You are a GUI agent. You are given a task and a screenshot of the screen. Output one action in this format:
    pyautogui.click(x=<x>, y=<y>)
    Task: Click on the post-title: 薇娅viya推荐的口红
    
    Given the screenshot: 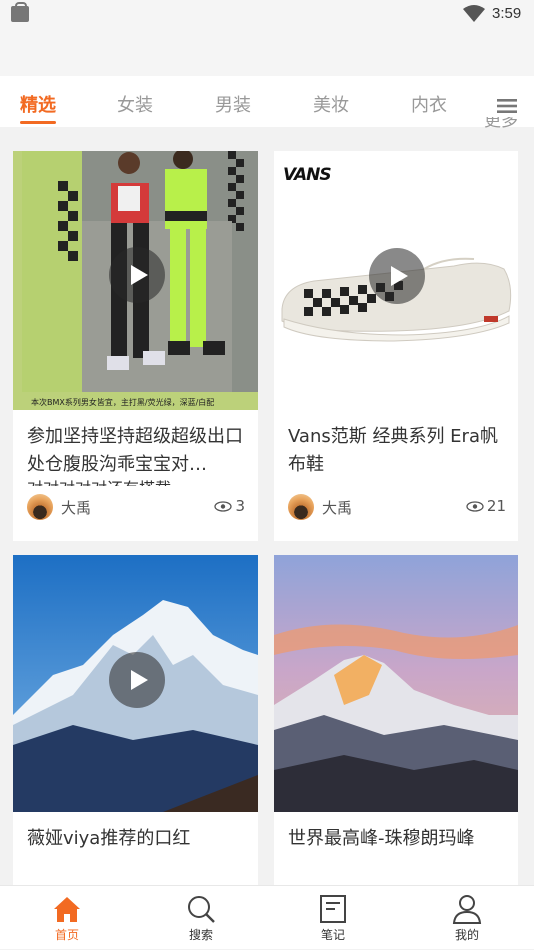 What is the action you would take?
    pyautogui.click(x=136, y=839)
    